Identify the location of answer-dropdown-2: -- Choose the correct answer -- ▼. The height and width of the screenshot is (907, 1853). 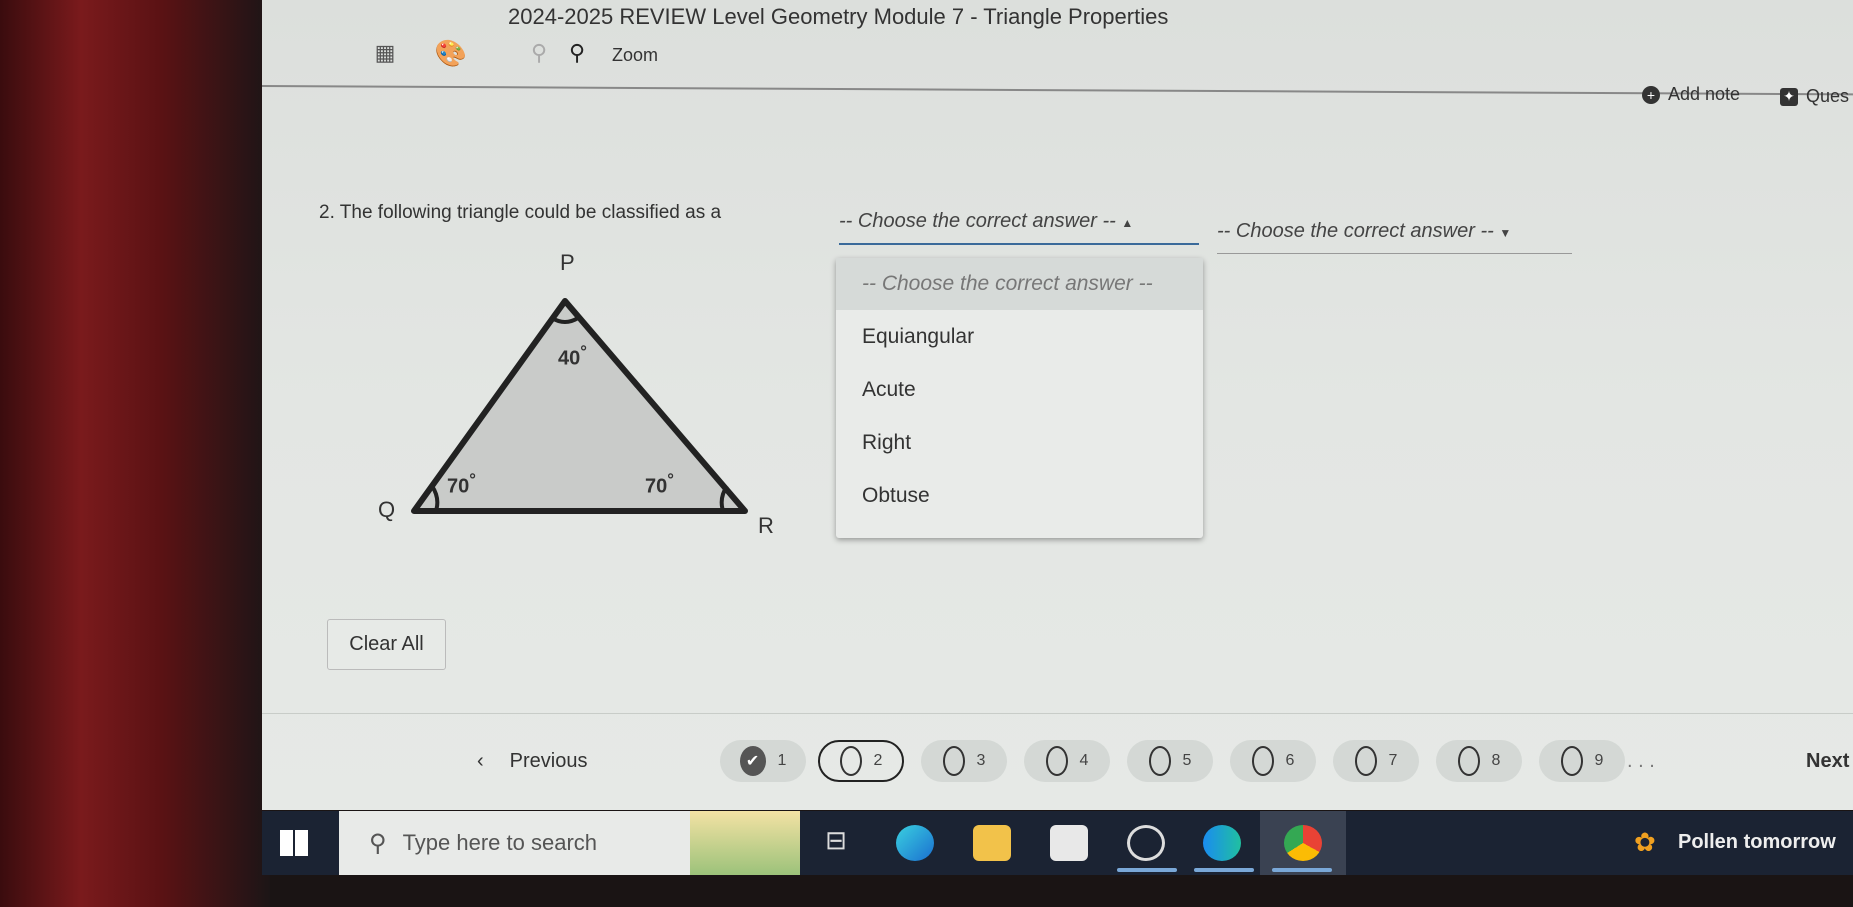
(1394, 237).